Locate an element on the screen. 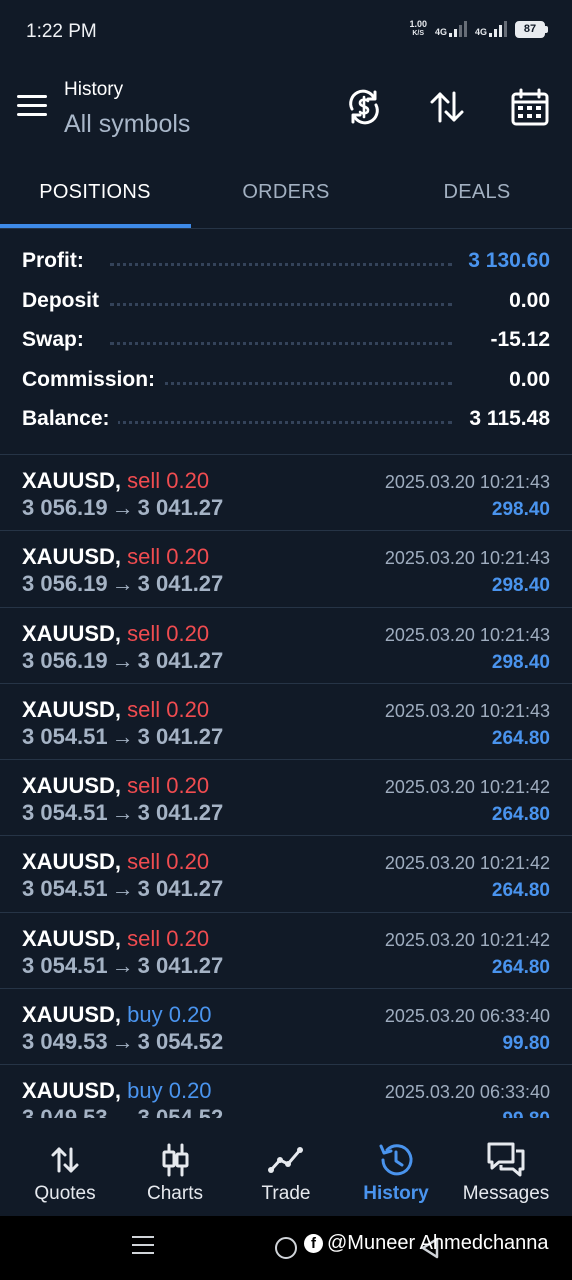 The height and width of the screenshot is (1280, 572). page-title: History is located at coordinates (94, 89).